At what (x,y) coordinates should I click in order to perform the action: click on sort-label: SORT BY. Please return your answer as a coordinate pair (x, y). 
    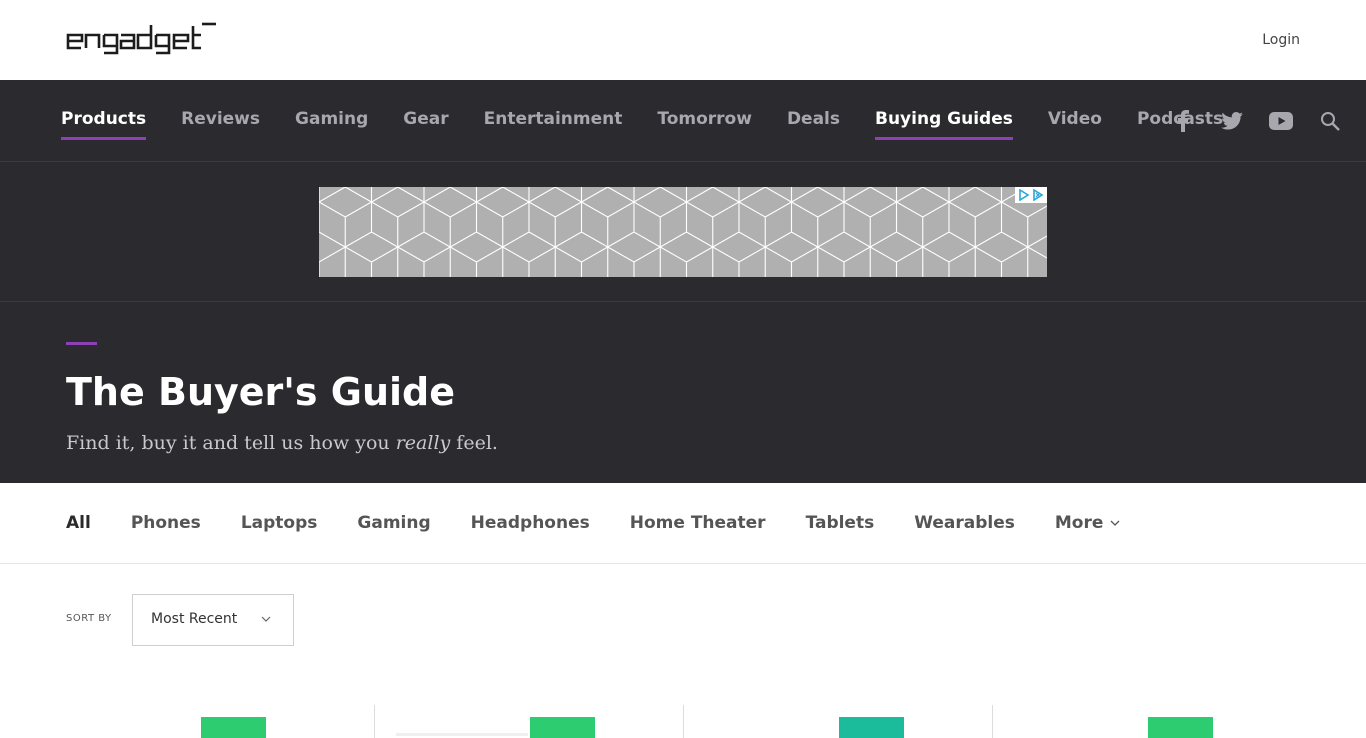
    Looking at the image, I should click on (89, 618).